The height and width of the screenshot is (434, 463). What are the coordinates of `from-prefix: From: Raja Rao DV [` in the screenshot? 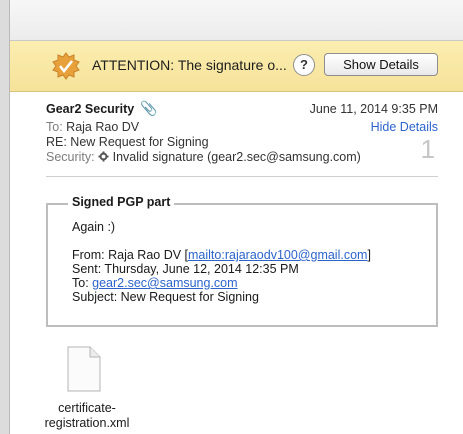 It's located at (130, 255).